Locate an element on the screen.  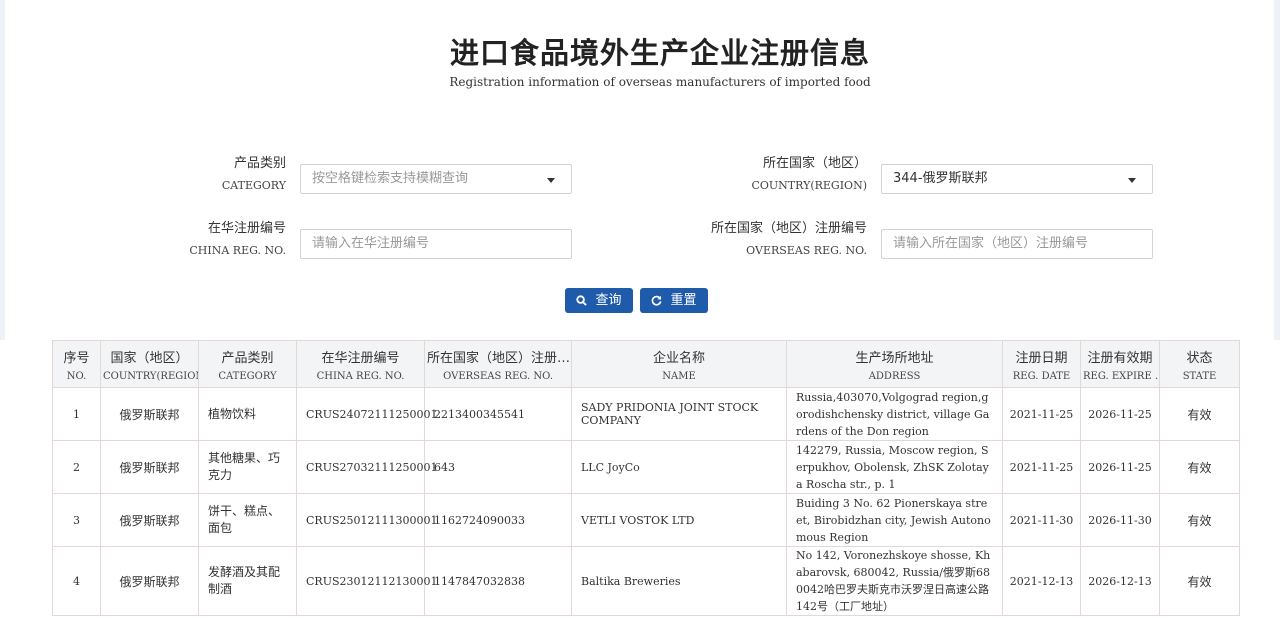
china-reg-label: 在华注册编号 CHINA REG. NO. is located at coordinates (218, 239).